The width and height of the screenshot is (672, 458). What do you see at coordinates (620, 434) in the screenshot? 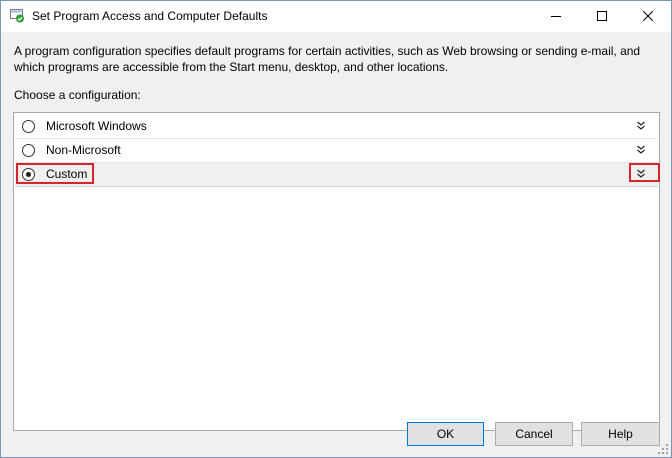
I see `help-button: Help` at bounding box center [620, 434].